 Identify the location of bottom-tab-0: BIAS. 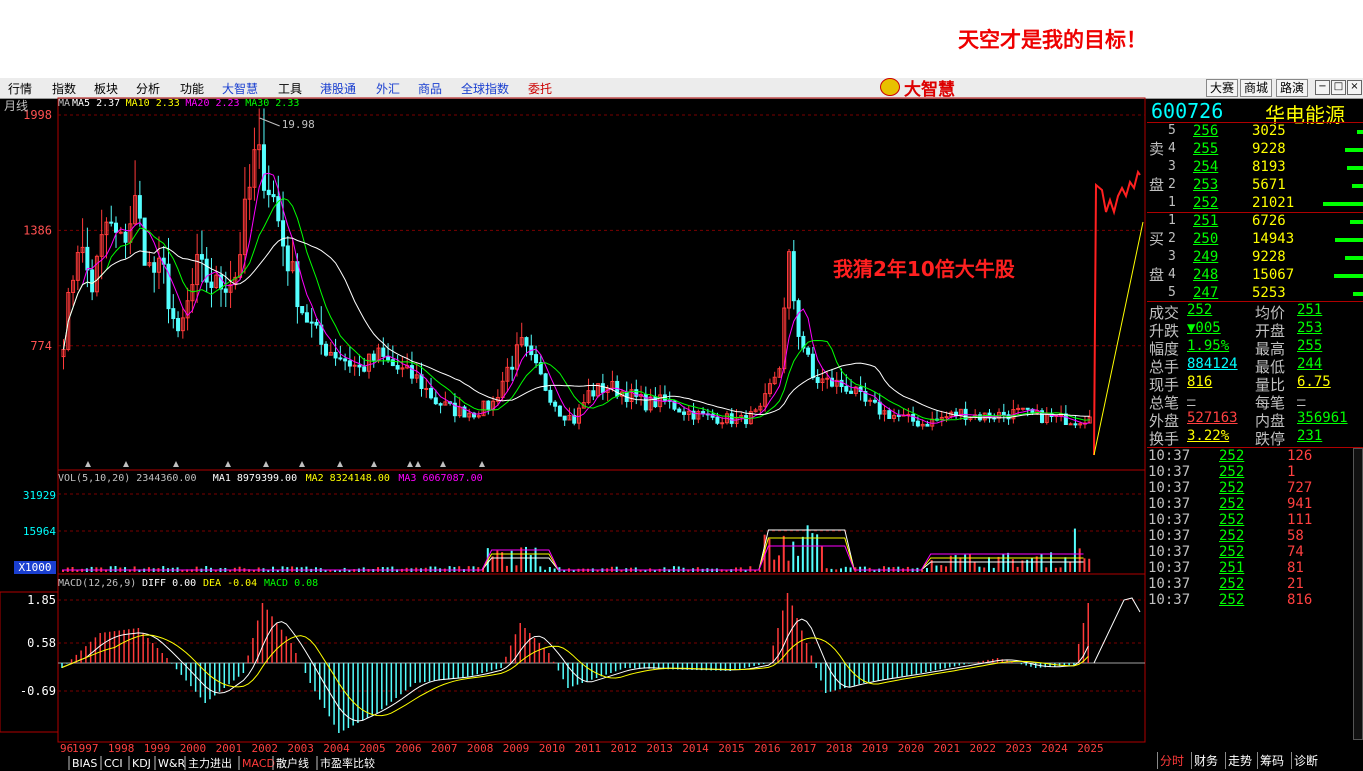
(82, 763).